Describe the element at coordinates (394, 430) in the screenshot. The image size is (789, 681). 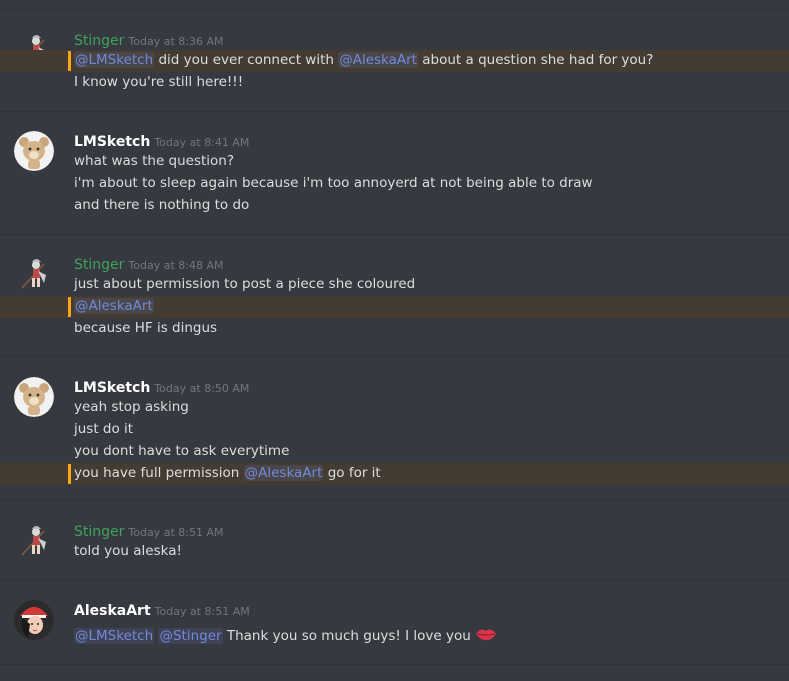
I see `message-line: just do it` at that location.